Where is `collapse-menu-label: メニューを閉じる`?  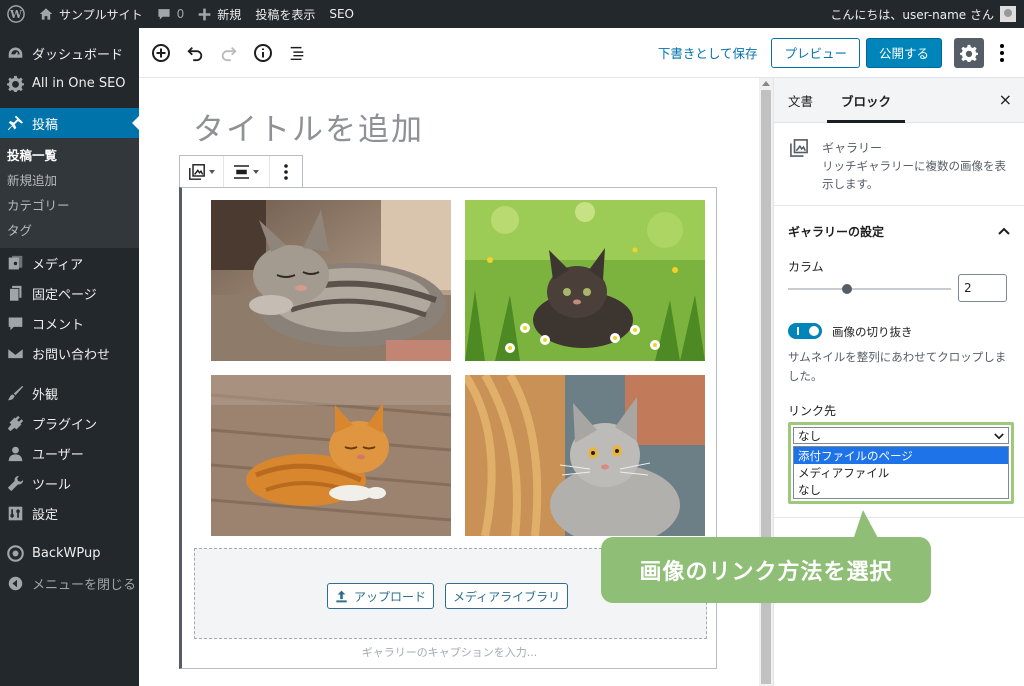
collapse-menu-label: メニューを閉じる is located at coordinates (84, 585).